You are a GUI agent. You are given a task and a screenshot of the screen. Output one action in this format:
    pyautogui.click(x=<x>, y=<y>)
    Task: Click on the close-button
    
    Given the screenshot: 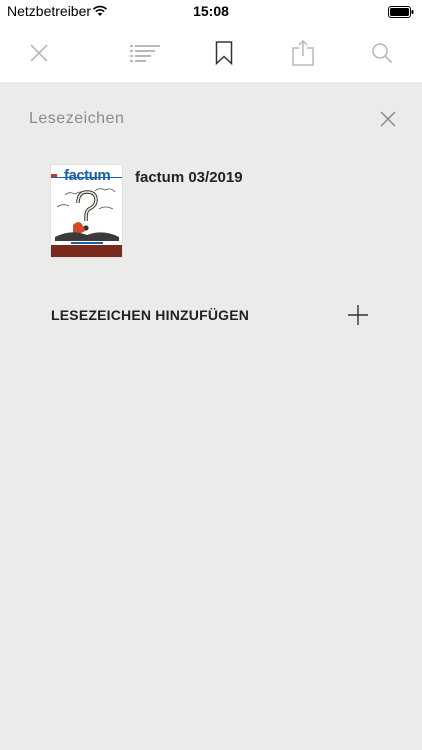 What is the action you would take?
    pyautogui.click(x=39, y=53)
    